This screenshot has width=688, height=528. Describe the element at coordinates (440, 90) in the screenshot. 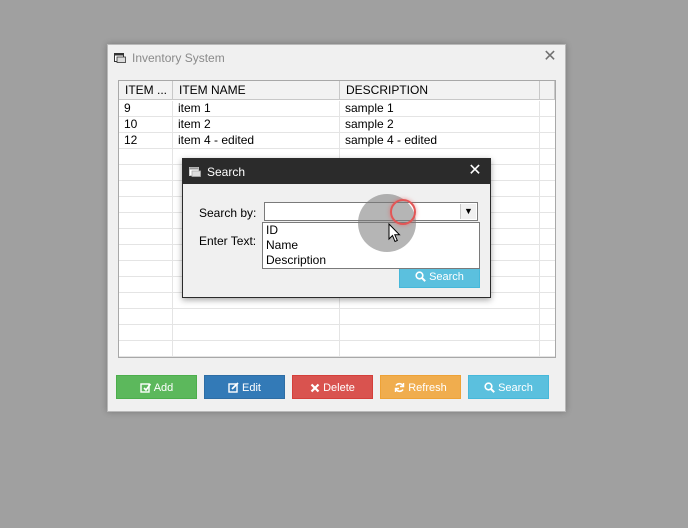

I see `column-header-description: DESCRIPTION` at that location.